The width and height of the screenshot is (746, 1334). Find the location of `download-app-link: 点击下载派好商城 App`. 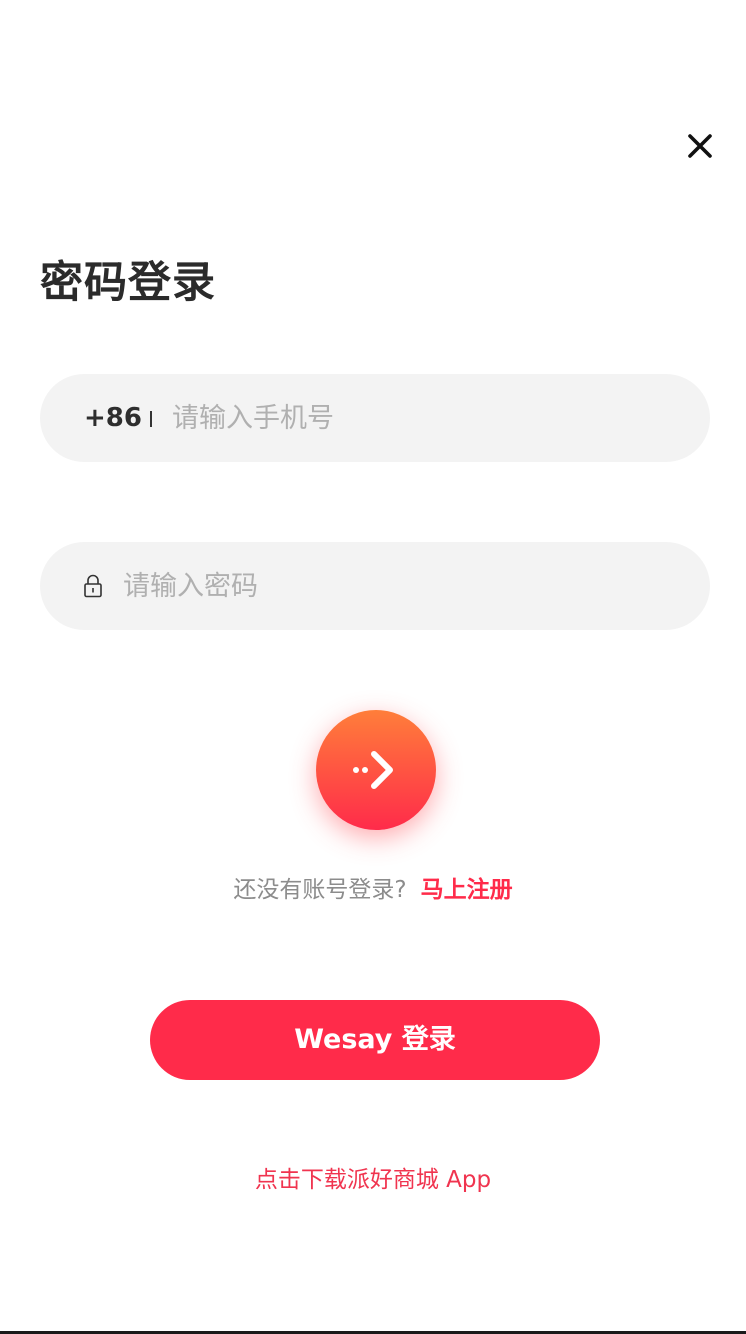

download-app-link: 点击下载派好商城 App is located at coordinates (373, 1180).